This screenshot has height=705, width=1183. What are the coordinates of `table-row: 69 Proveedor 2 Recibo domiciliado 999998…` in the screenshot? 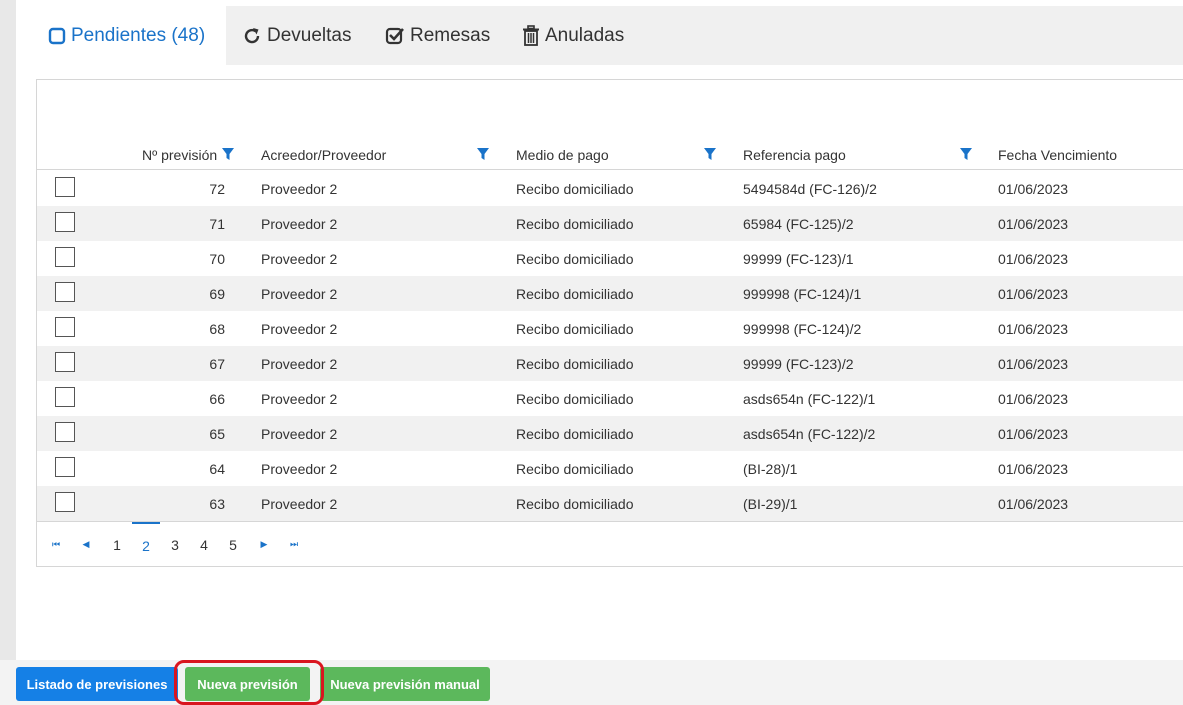 It's located at (610, 293).